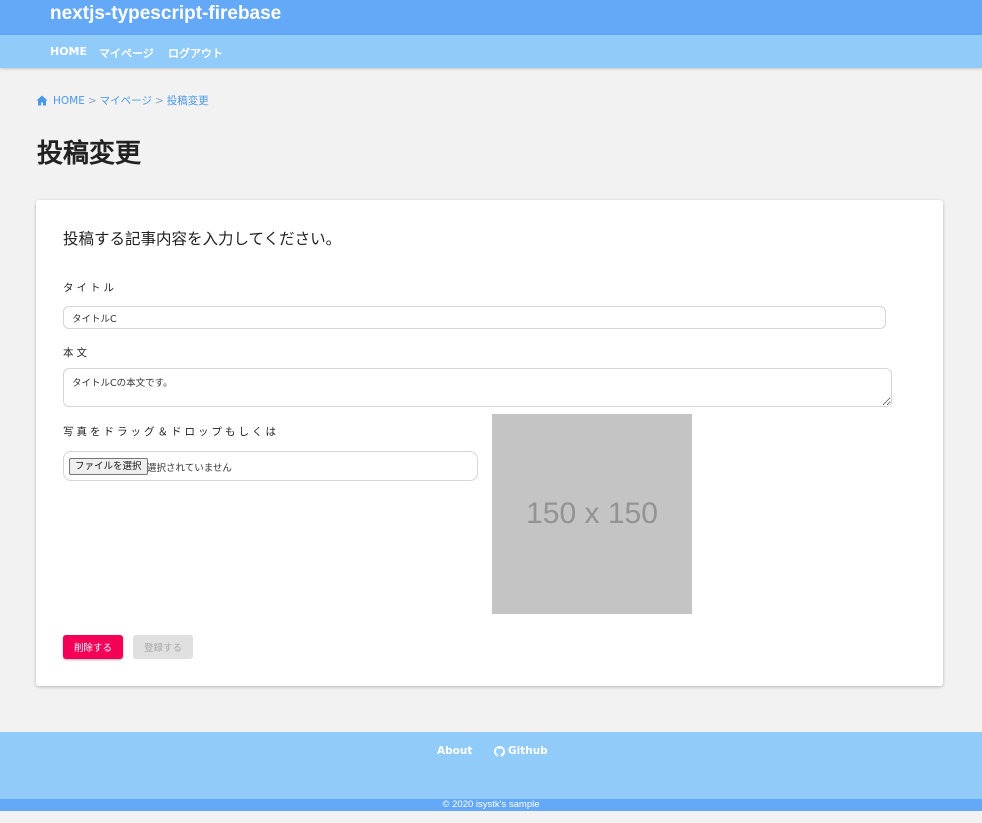 Image resolution: width=982 pixels, height=823 pixels. Describe the element at coordinates (90, 288) in the screenshot. I see `title-label: タイトル` at that location.